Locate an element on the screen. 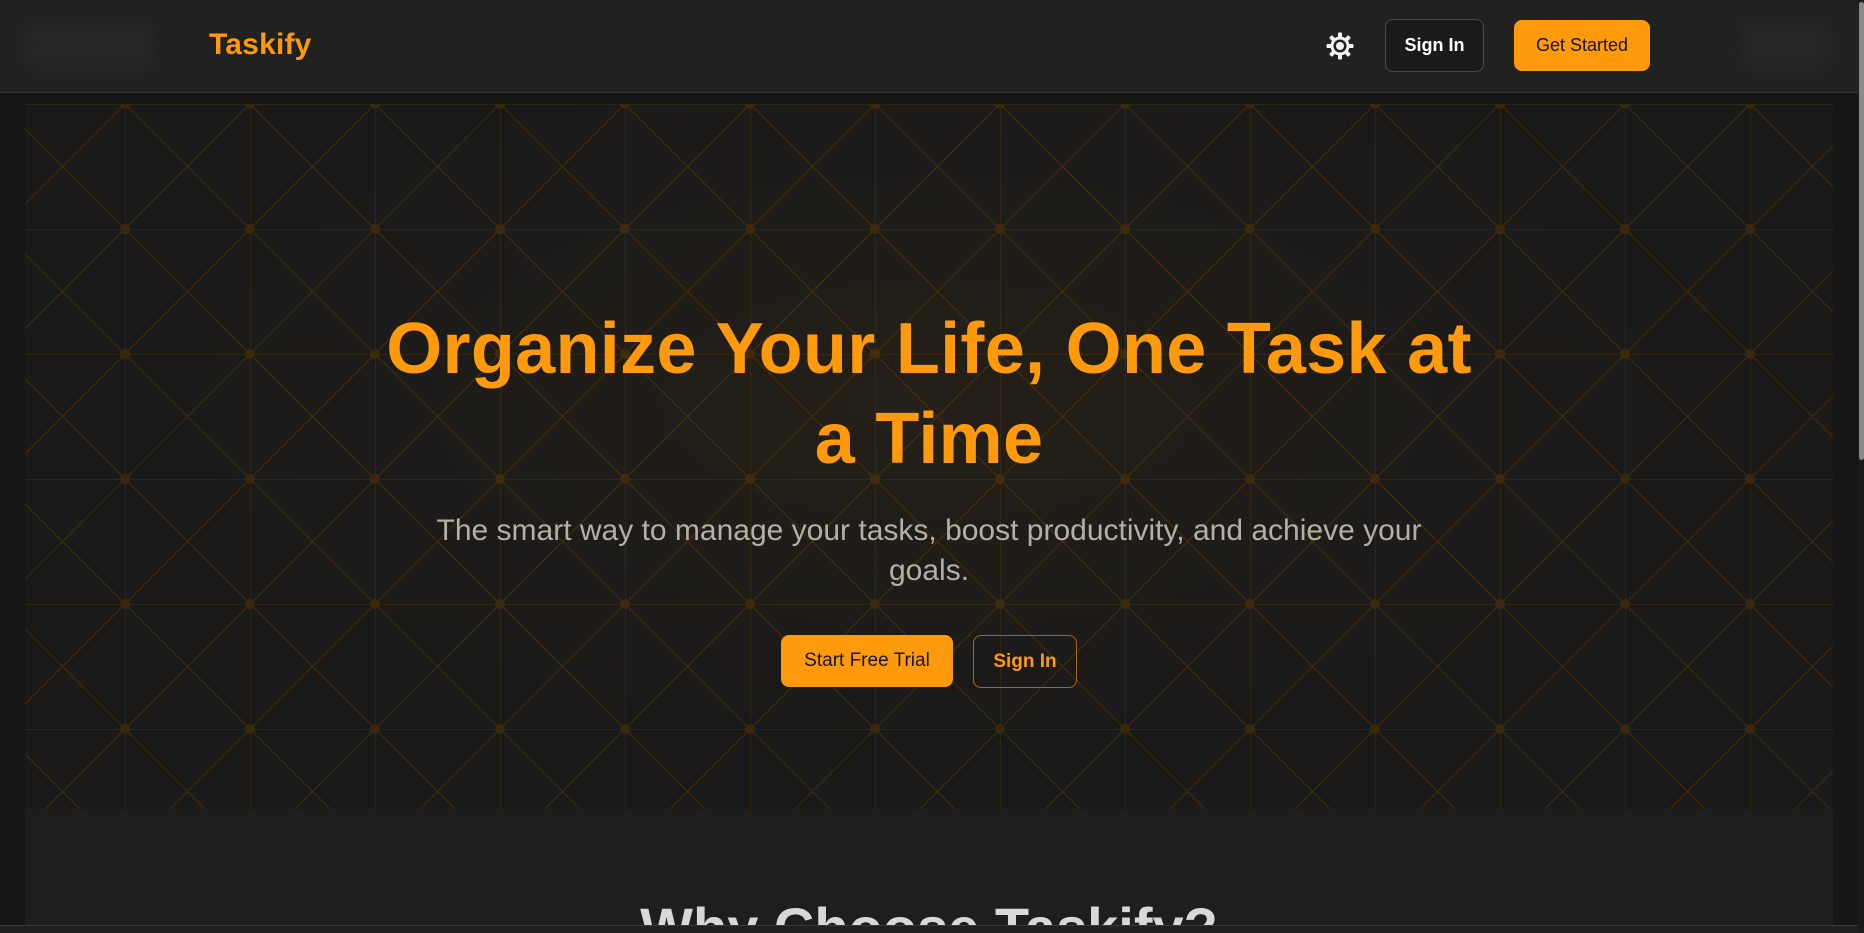 The width and height of the screenshot is (1864, 933). nav-sign-in-button: Sign In is located at coordinates (1434, 45).